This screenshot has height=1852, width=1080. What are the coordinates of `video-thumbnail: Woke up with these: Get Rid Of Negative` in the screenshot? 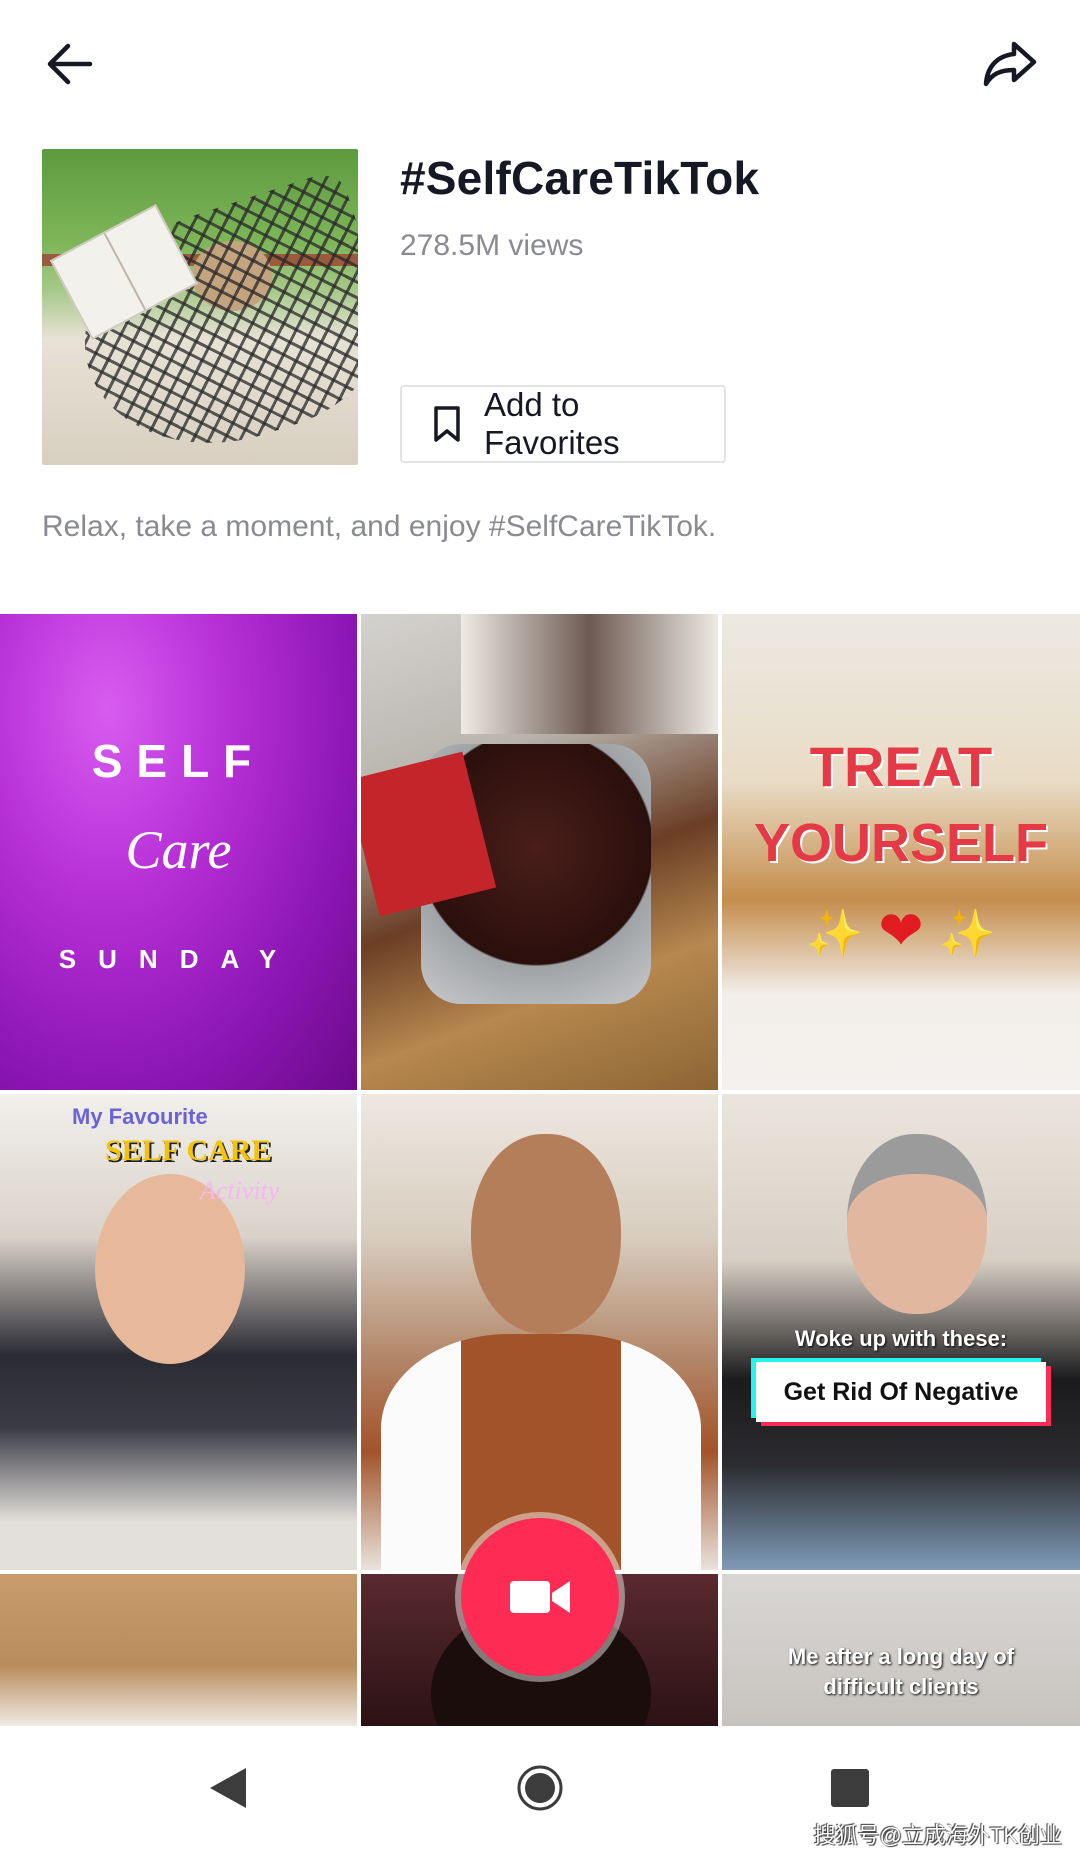 It's located at (901, 1332).